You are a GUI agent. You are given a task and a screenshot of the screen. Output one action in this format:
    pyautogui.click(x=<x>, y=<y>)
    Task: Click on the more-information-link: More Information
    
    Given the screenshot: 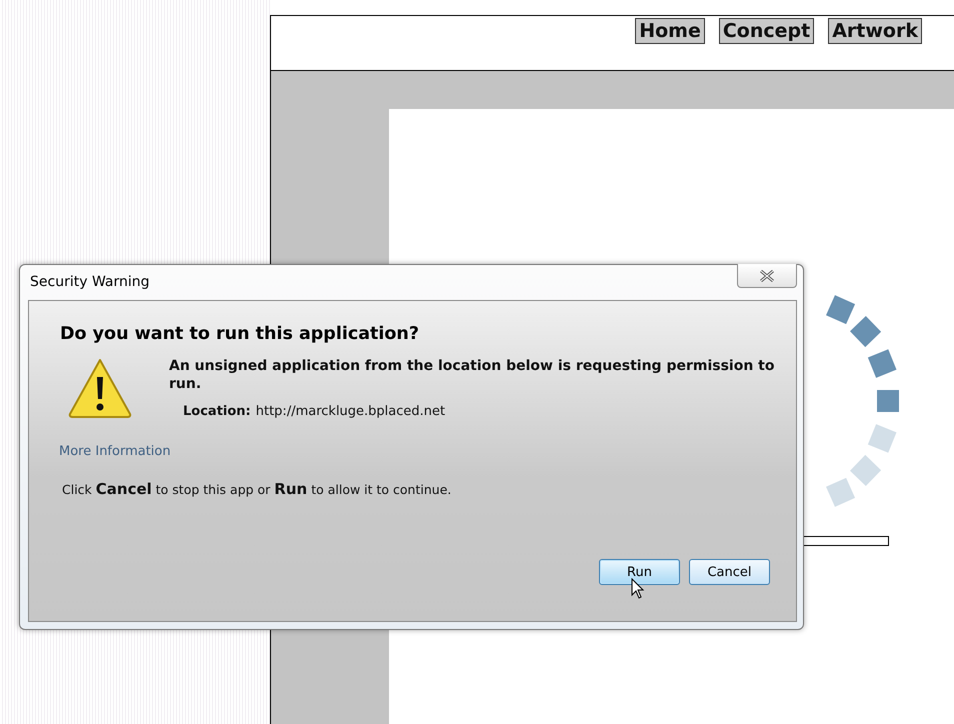 What is the action you would take?
    pyautogui.click(x=115, y=451)
    